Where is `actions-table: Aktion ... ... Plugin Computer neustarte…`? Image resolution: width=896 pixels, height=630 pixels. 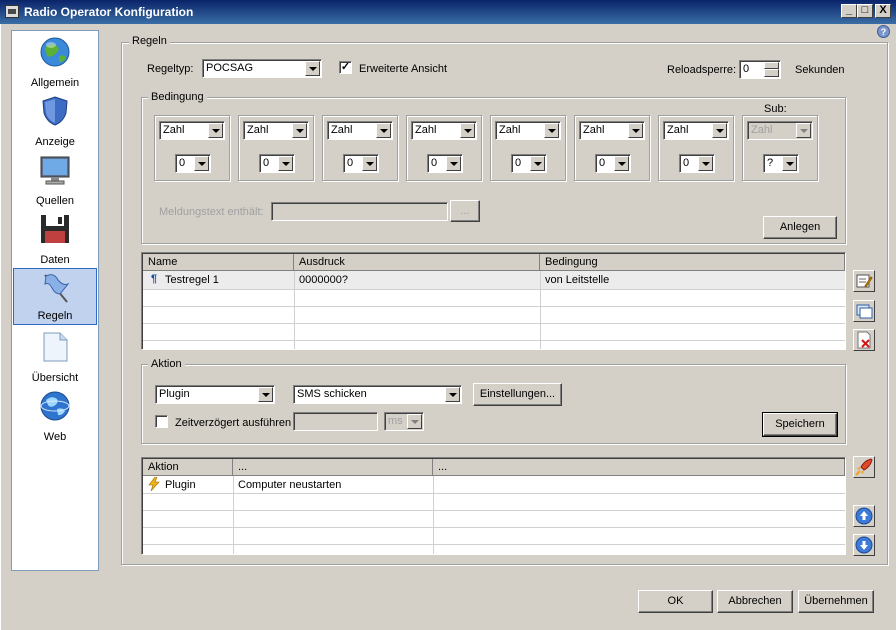 actions-table: Aktion ... ... Plugin Computer neustarte… is located at coordinates (493, 506).